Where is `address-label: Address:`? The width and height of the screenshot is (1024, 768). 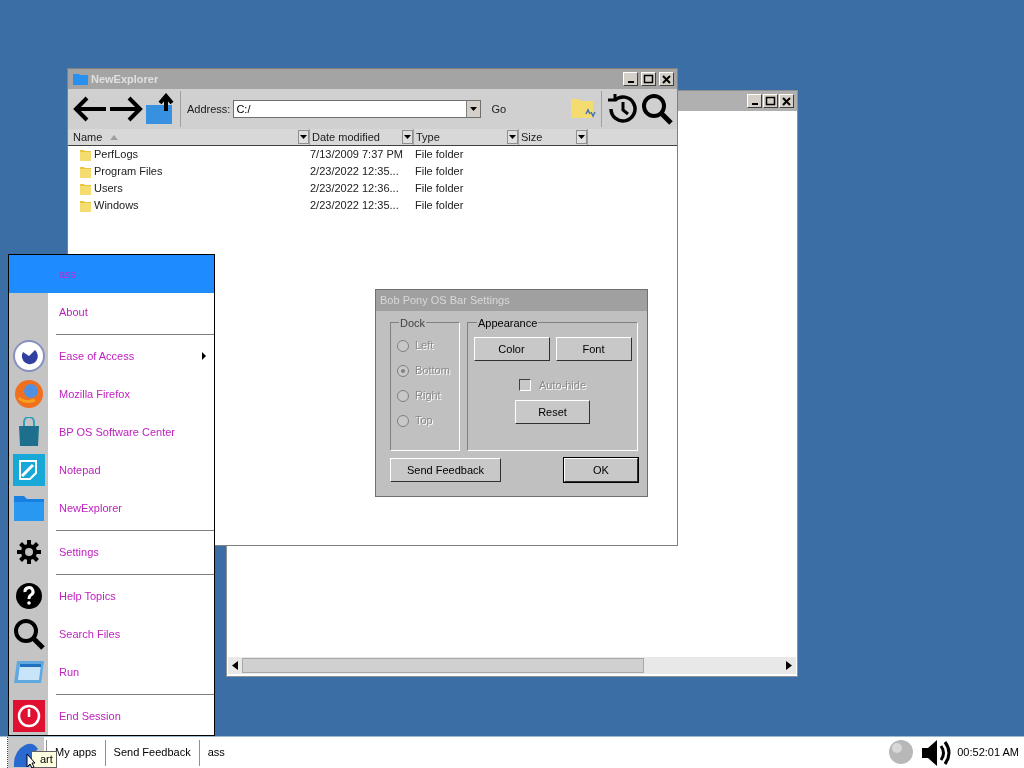 address-label: Address: is located at coordinates (209, 109).